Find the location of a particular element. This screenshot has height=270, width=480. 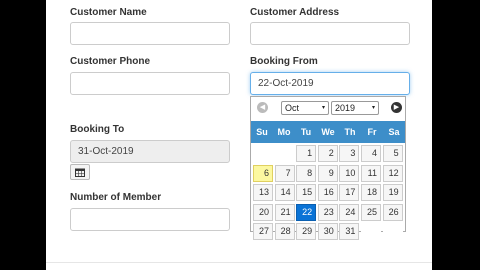

calendar-button is located at coordinates (80, 172).